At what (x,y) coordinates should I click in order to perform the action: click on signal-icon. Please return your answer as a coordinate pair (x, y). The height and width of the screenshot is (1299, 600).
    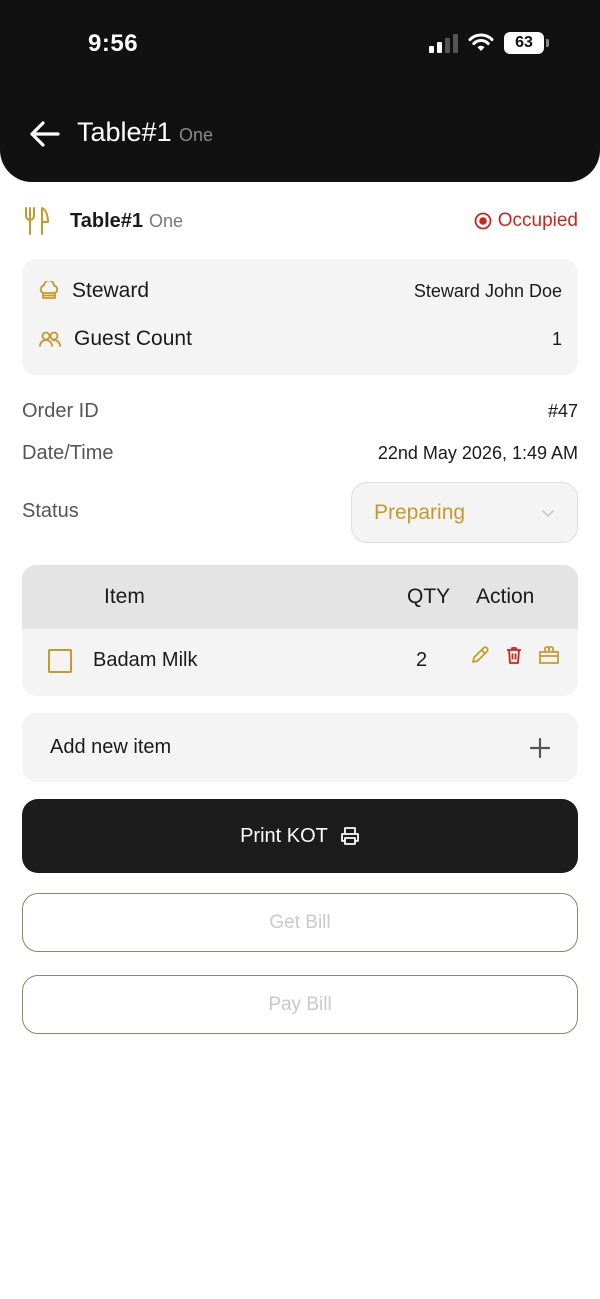
    Looking at the image, I should click on (443, 43).